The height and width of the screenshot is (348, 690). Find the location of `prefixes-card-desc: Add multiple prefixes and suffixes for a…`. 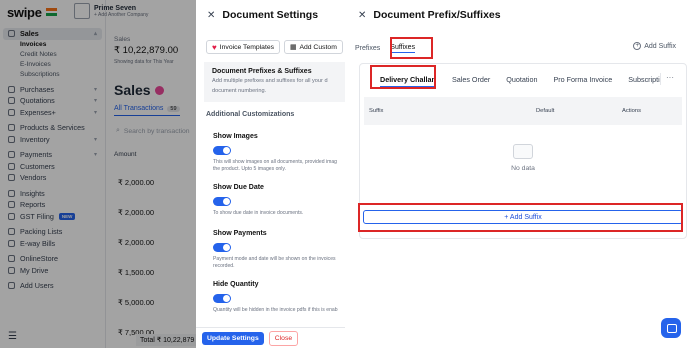

prefixes-card-desc: Add multiple prefixes and suffixes for a… is located at coordinates (270, 81).